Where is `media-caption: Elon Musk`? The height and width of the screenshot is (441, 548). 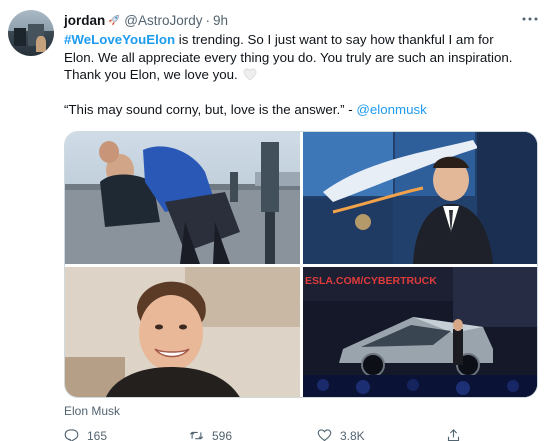
media-caption: Elon Musk is located at coordinates (92, 411).